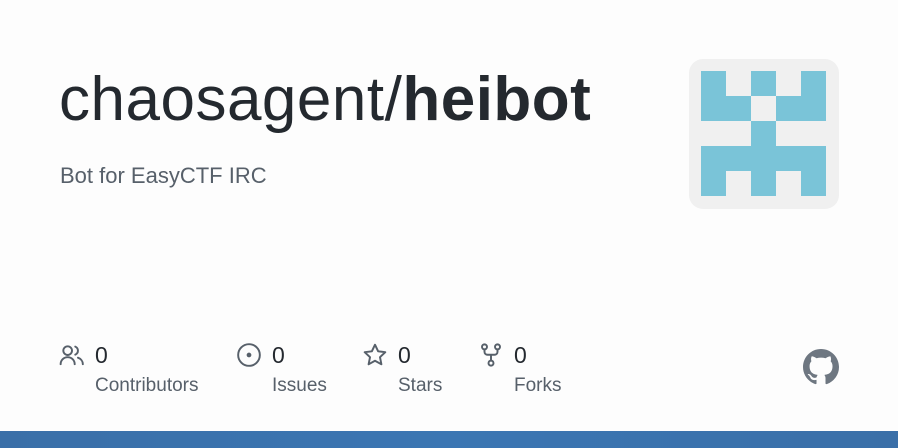 The width and height of the screenshot is (898, 448). I want to click on identicon-image, so click(763, 133).